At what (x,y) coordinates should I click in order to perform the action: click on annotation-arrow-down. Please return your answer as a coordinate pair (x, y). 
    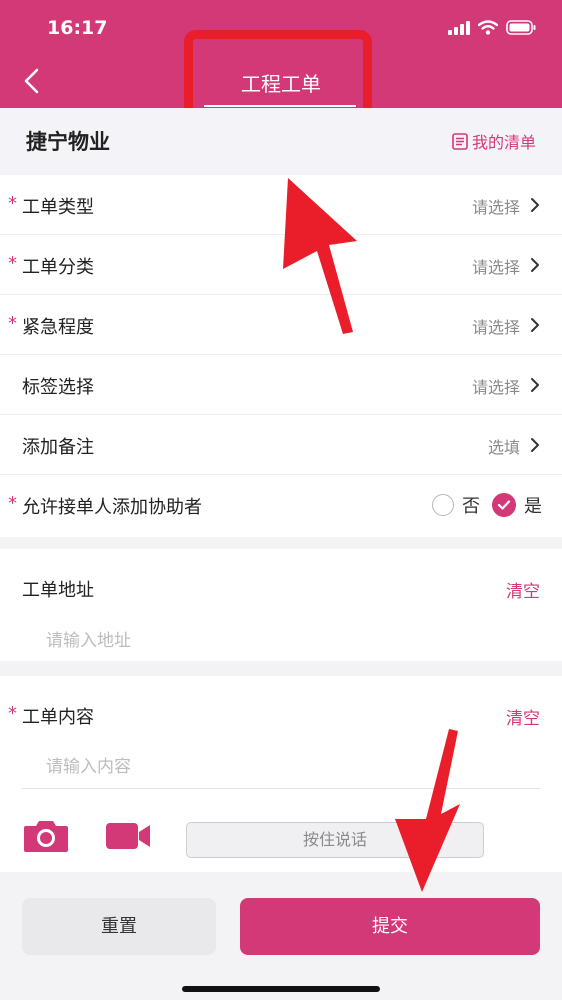
    Looking at the image, I should click on (427, 810).